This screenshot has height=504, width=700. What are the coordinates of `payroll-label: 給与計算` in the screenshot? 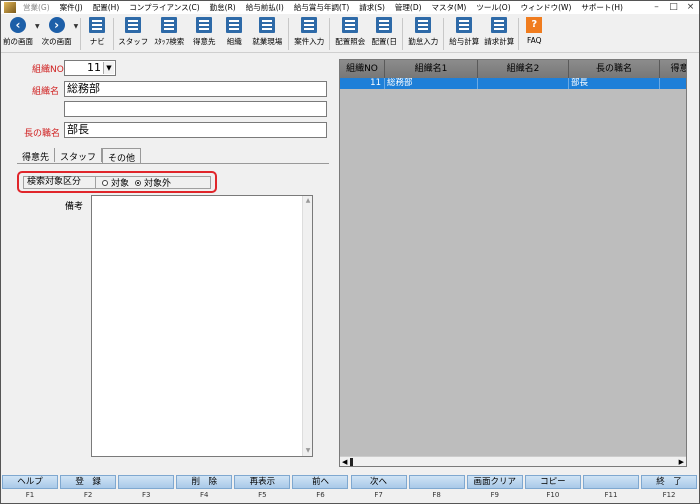 It's located at (464, 41).